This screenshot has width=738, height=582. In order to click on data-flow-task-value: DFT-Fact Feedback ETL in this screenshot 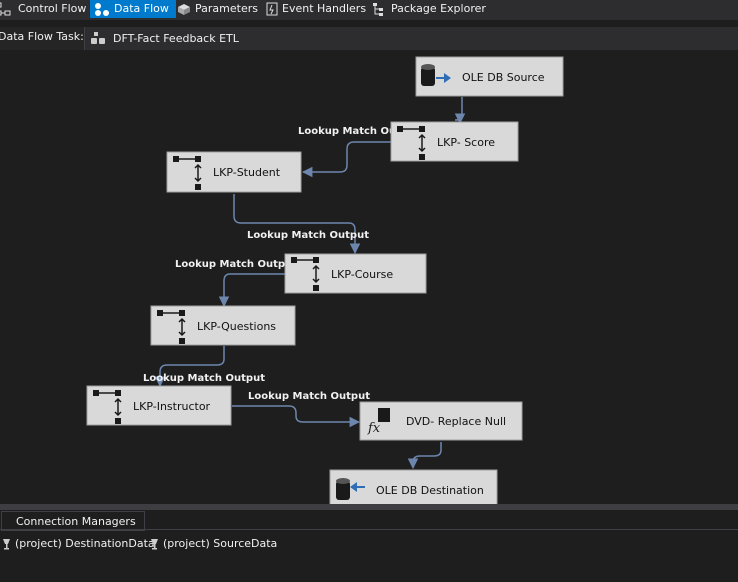, I will do `click(176, 38)`.